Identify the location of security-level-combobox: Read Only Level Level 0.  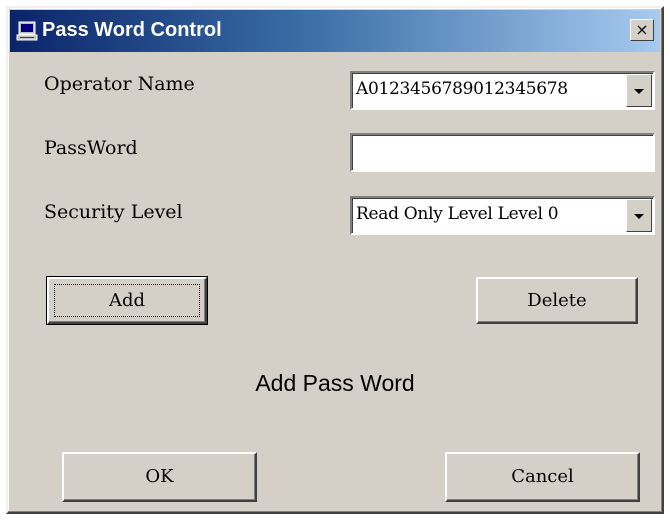
(502, 215).